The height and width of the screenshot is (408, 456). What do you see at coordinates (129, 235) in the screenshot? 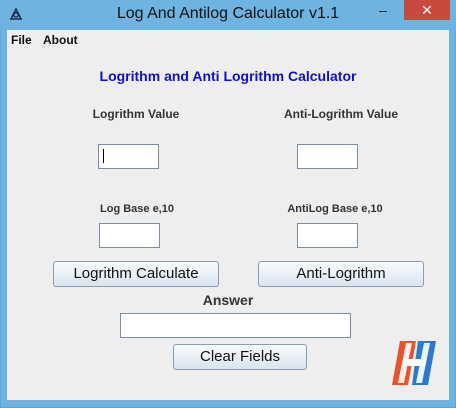
I see `log-base-input` at bounding box center [129, 235].